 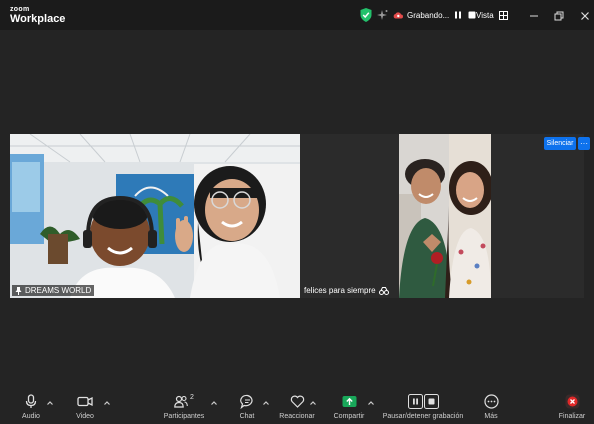 I want to click on participant-name-main: DREAMS WORLD, so click(x=58, y=290).